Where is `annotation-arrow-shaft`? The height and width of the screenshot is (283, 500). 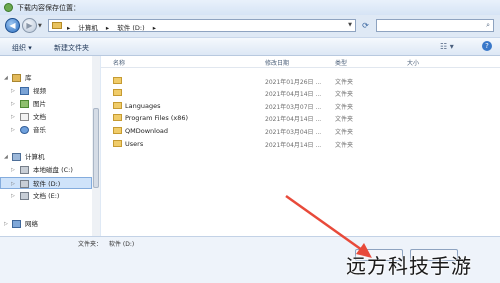
annotation-arrow-shaft is located at coordinates (324, 223).